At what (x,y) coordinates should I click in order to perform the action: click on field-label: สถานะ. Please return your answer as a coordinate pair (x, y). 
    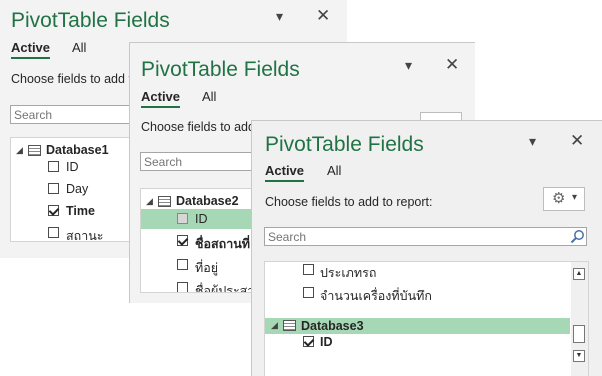
    Looking at the image, I should click on (85, 235).